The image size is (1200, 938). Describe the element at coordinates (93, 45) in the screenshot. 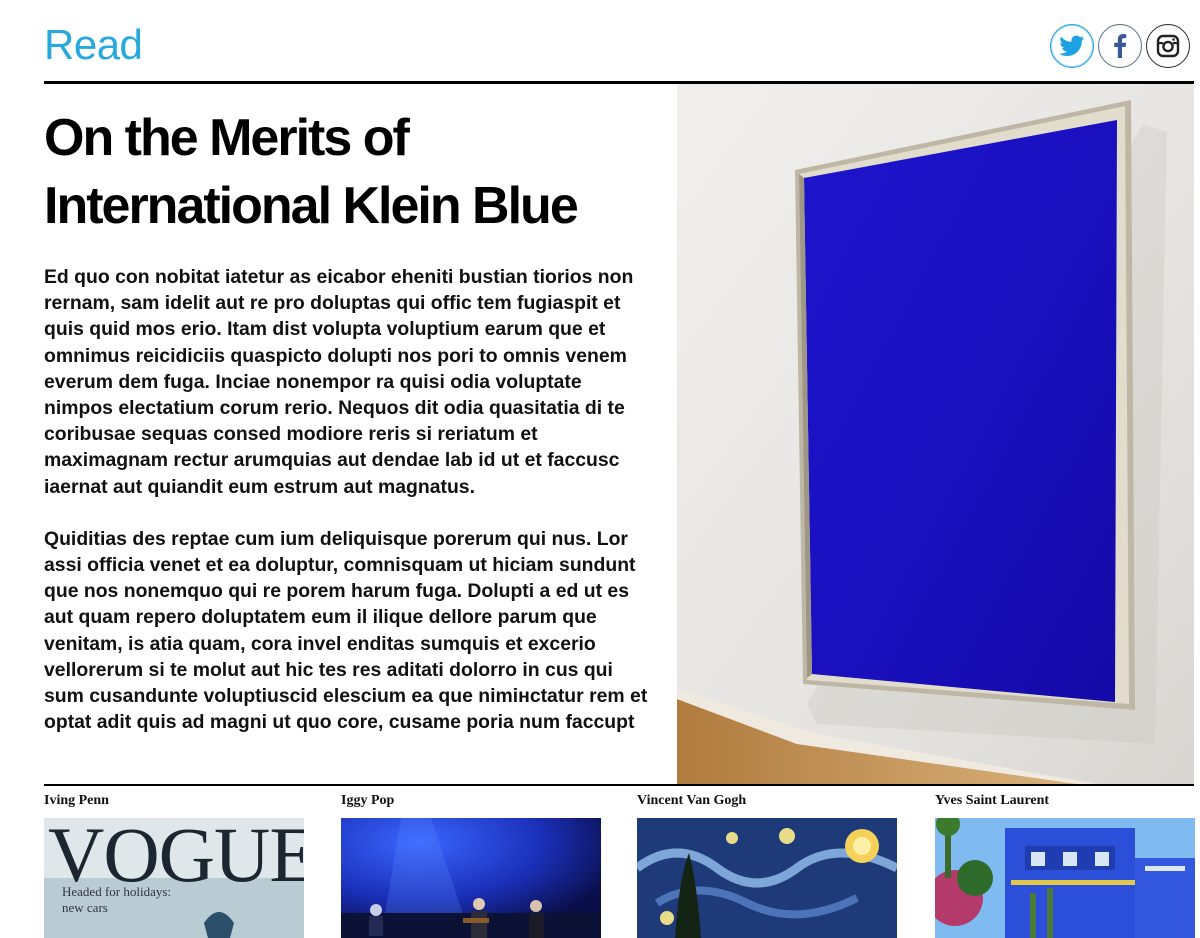

I see `section-title: Read` at that location.